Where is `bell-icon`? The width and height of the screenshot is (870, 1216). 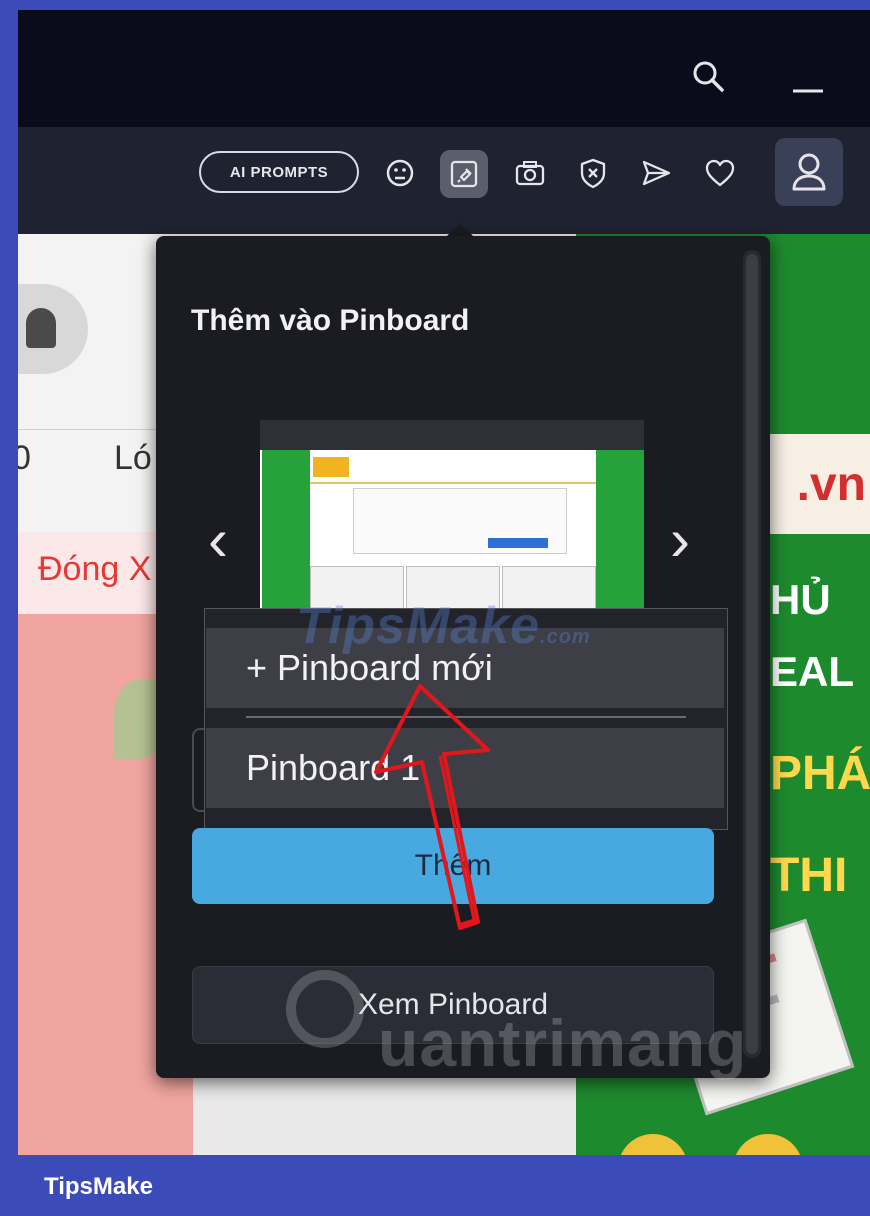
bell-icon is located at coordinates (41, 328).